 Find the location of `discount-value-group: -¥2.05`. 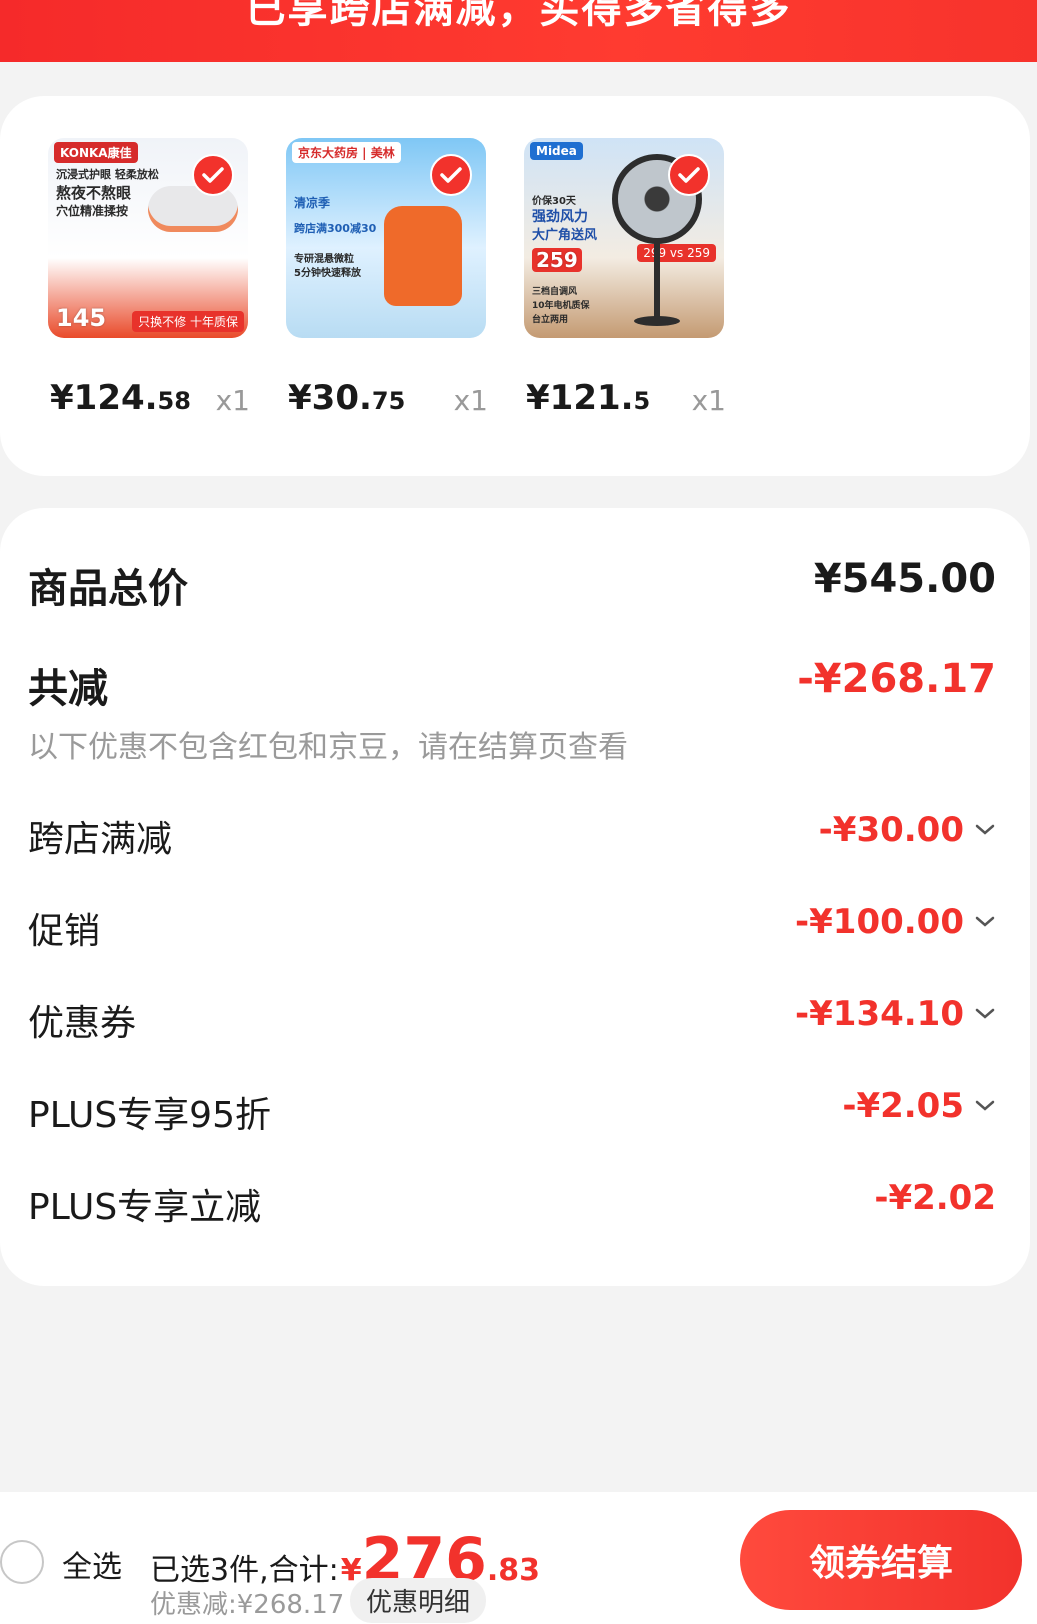

discount-value-group: -¥2.05 is located at coordinates (919, 1106).